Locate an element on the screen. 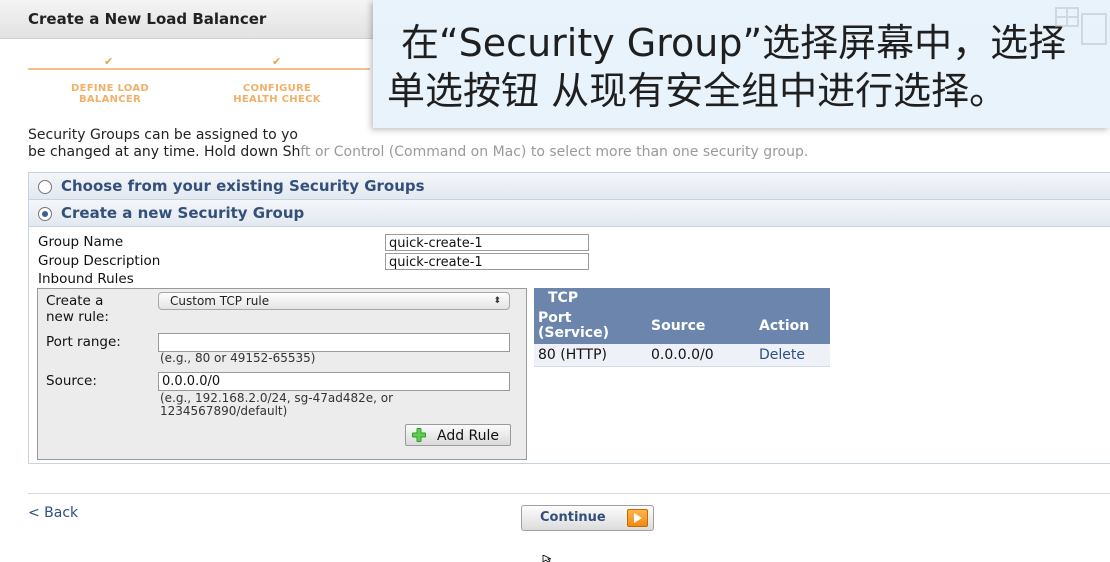 The width and height of the screenshot is (1110, 562). tcp-table-header: TCP Port (Service) Source Action is located at coordinates (682, 316).